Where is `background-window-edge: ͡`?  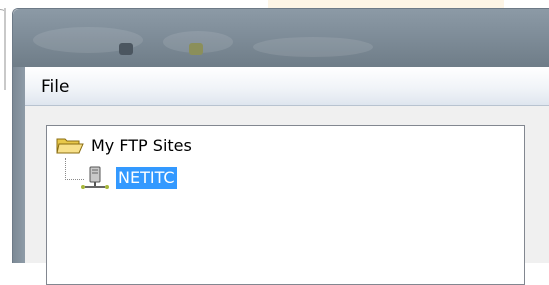 background-window-edge: ͡ is located at coordinates (6, 131).